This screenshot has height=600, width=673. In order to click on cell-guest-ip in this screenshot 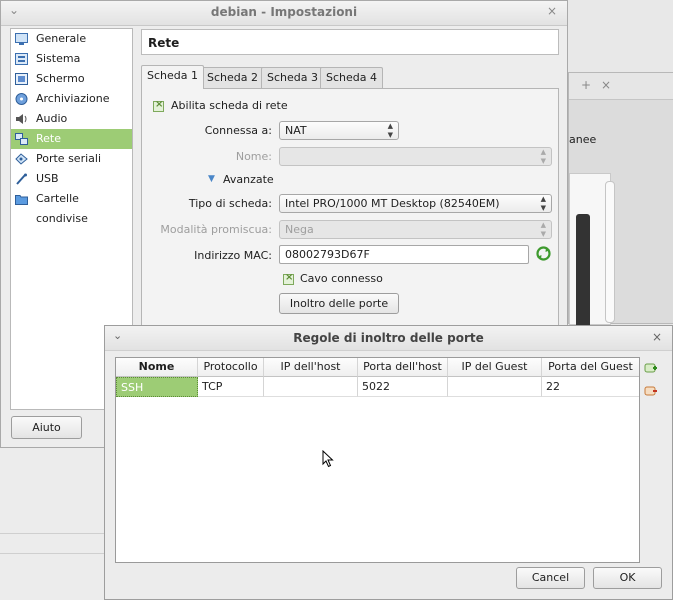, I will do `click(495, 387)`.